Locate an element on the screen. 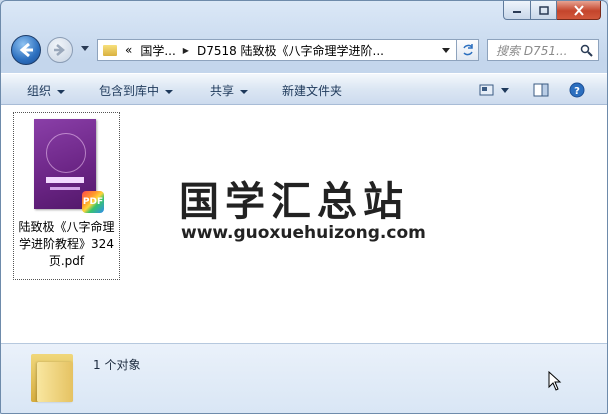  recent-pages-dropdown is located at coordinates (85, 48).